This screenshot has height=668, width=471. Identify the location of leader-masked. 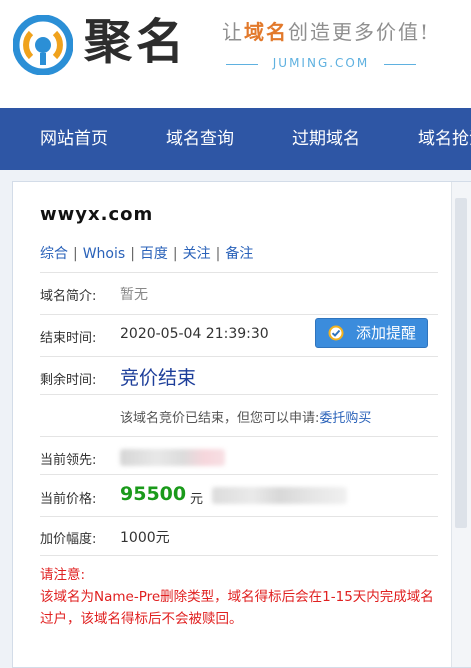
(172, 457).